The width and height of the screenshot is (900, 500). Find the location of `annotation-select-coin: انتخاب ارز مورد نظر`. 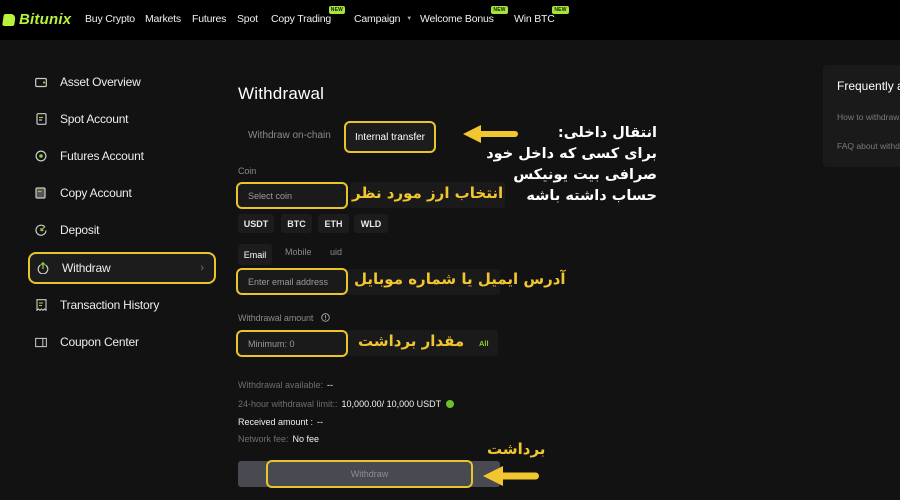

annotation-select-coin: انتخاب ارز مورد نظر is located at coordinates (428, 193).